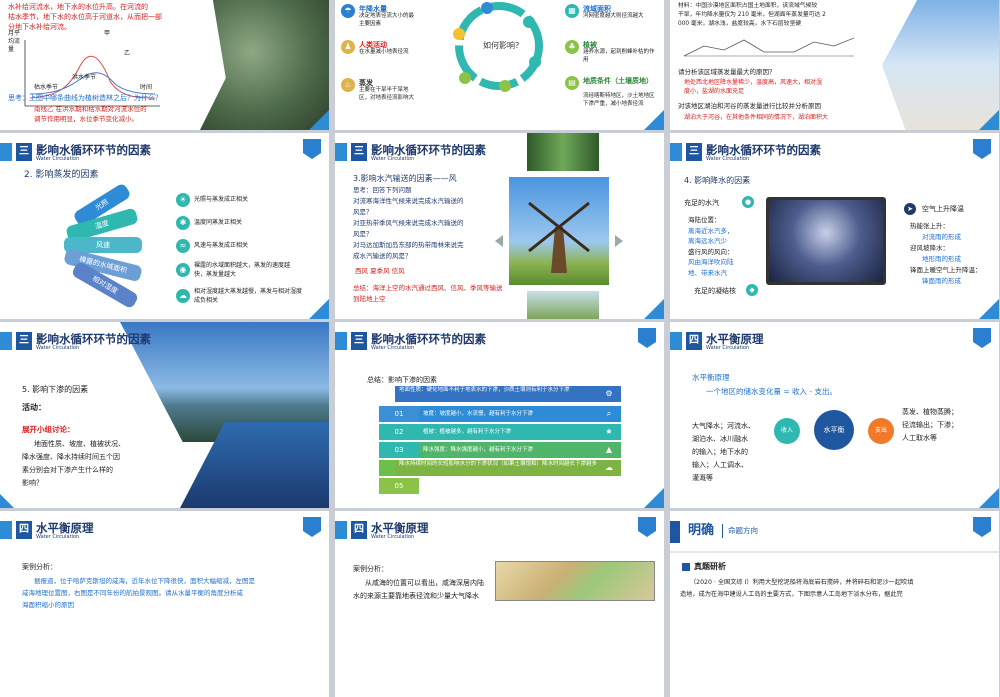 The image size is (1000, 697). Describe the element at coordinates (508, 414) in the screenshot. I see `row-strip: 坡度：坡度越小，水流慢，越有利于水分下渗` at that location.